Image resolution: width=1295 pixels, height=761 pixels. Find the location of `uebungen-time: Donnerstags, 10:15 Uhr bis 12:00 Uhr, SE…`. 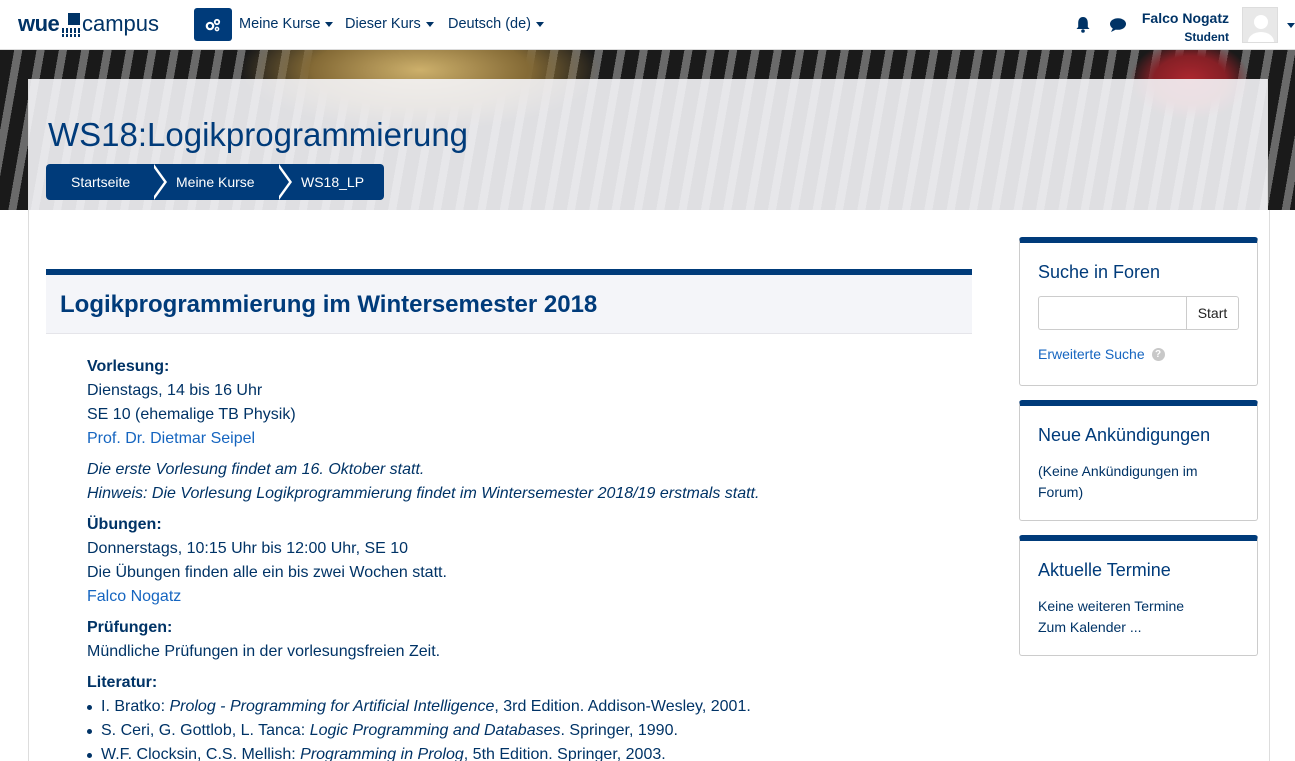

uebungen-time: Donnerstags, 10:15 Uhr bis 12:00 Uhr, SE… is located at coordinates (248, 548).